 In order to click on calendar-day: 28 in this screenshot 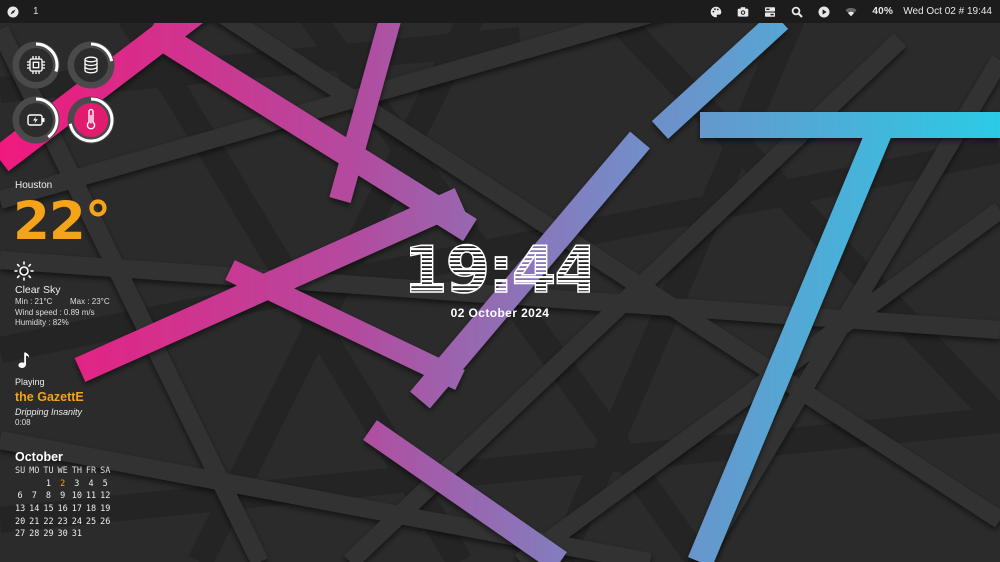, I will do `click(34, 534)`.